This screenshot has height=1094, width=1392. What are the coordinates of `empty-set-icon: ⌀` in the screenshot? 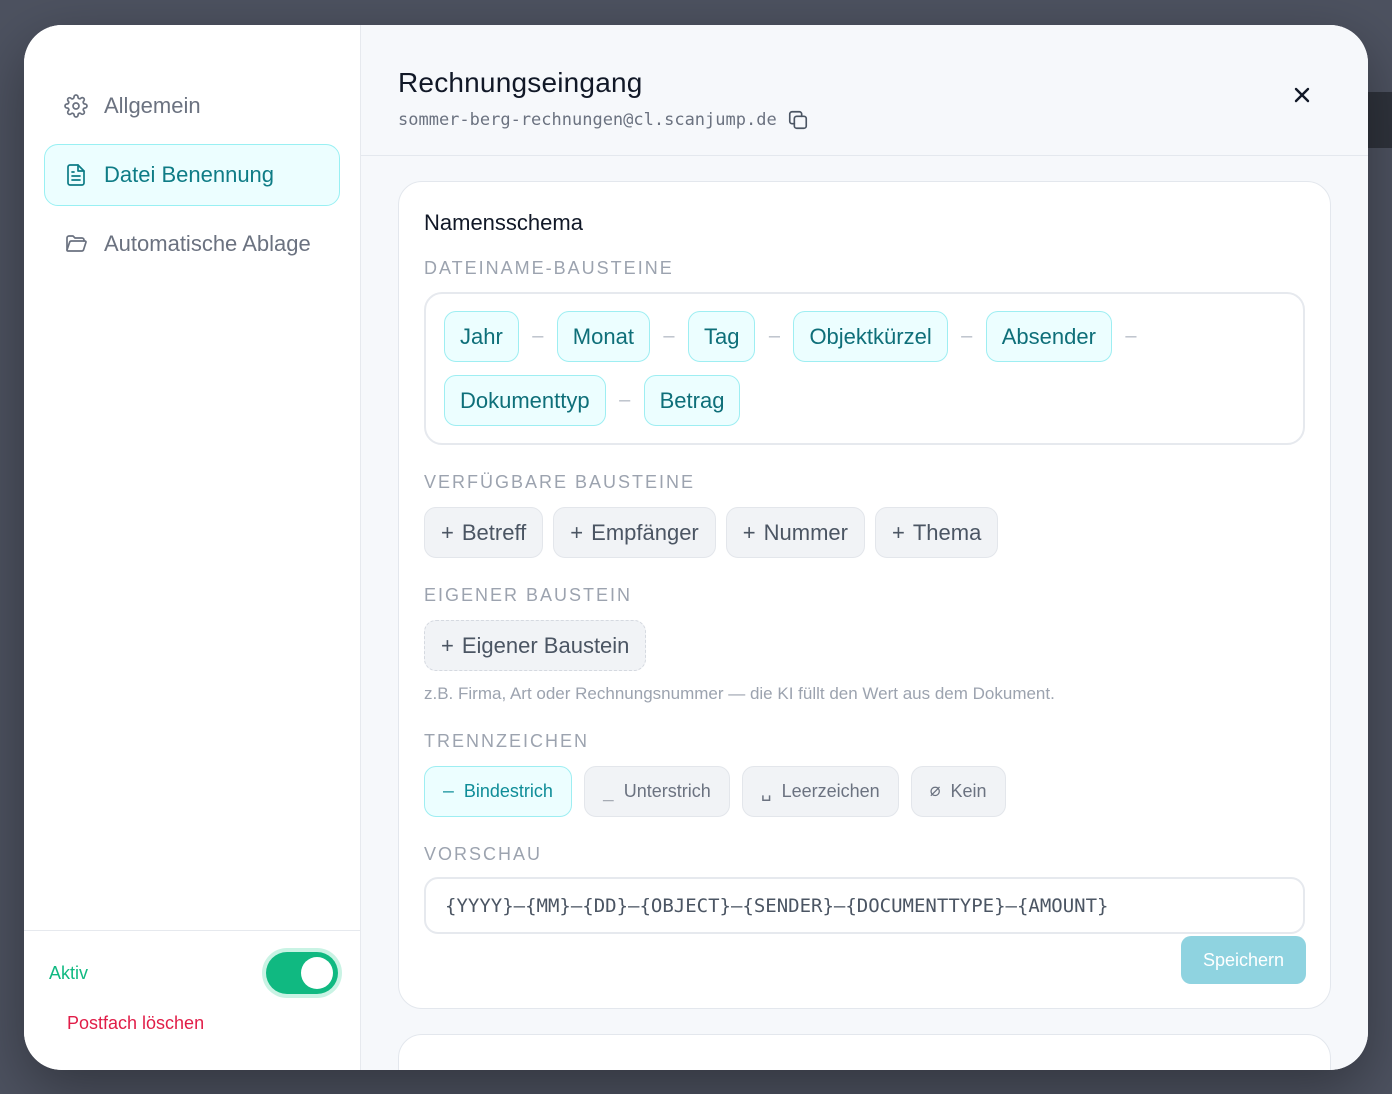 It's located at (935, 791).